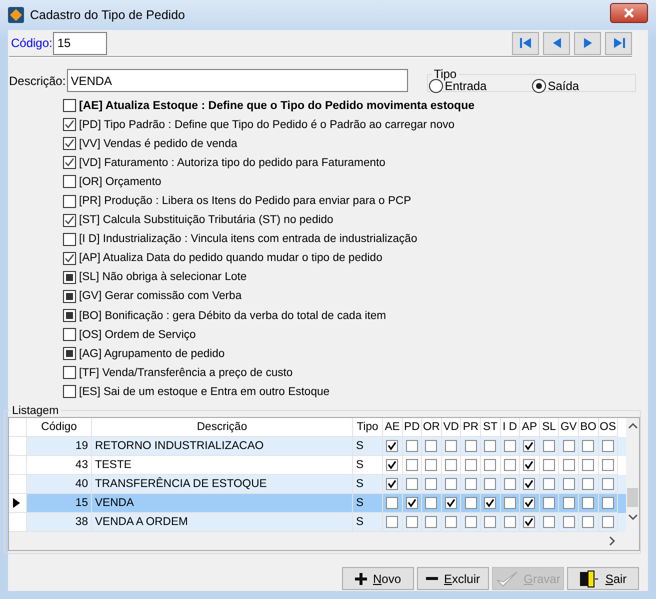 Image resolution: width=656 pixels, height=599 pixels. Describe the element at coordinates (355, 162) in the screenshot. I see `option-checkbox: [VD] Faturamento : Autoriza tipo do pedido para Faturamento` at that location.